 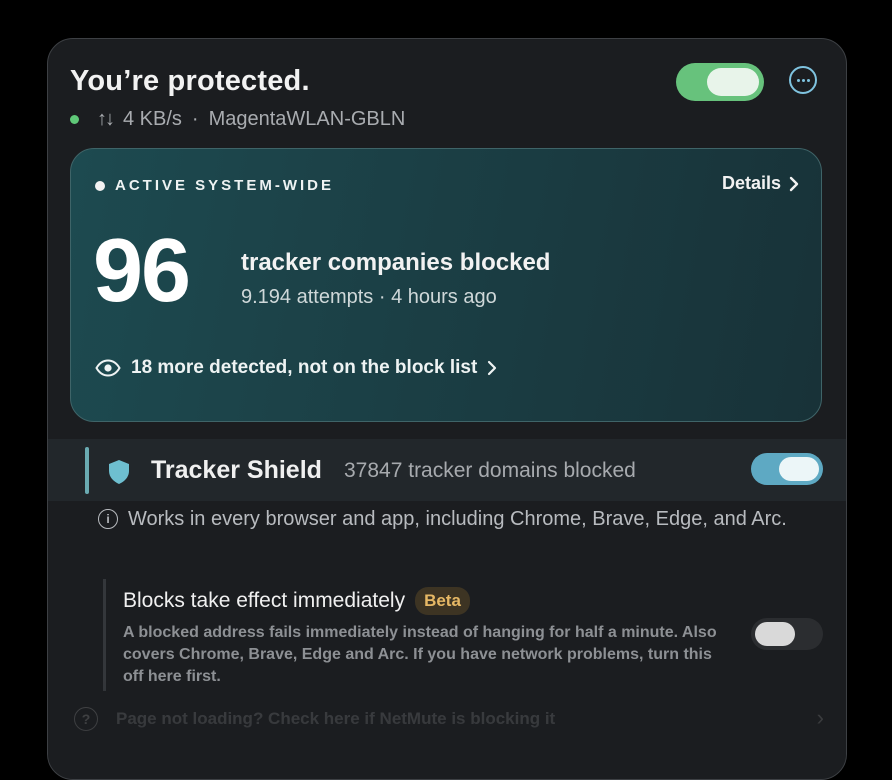 I want to click on tracker-shield-toggle, so click(x=787, y=469).